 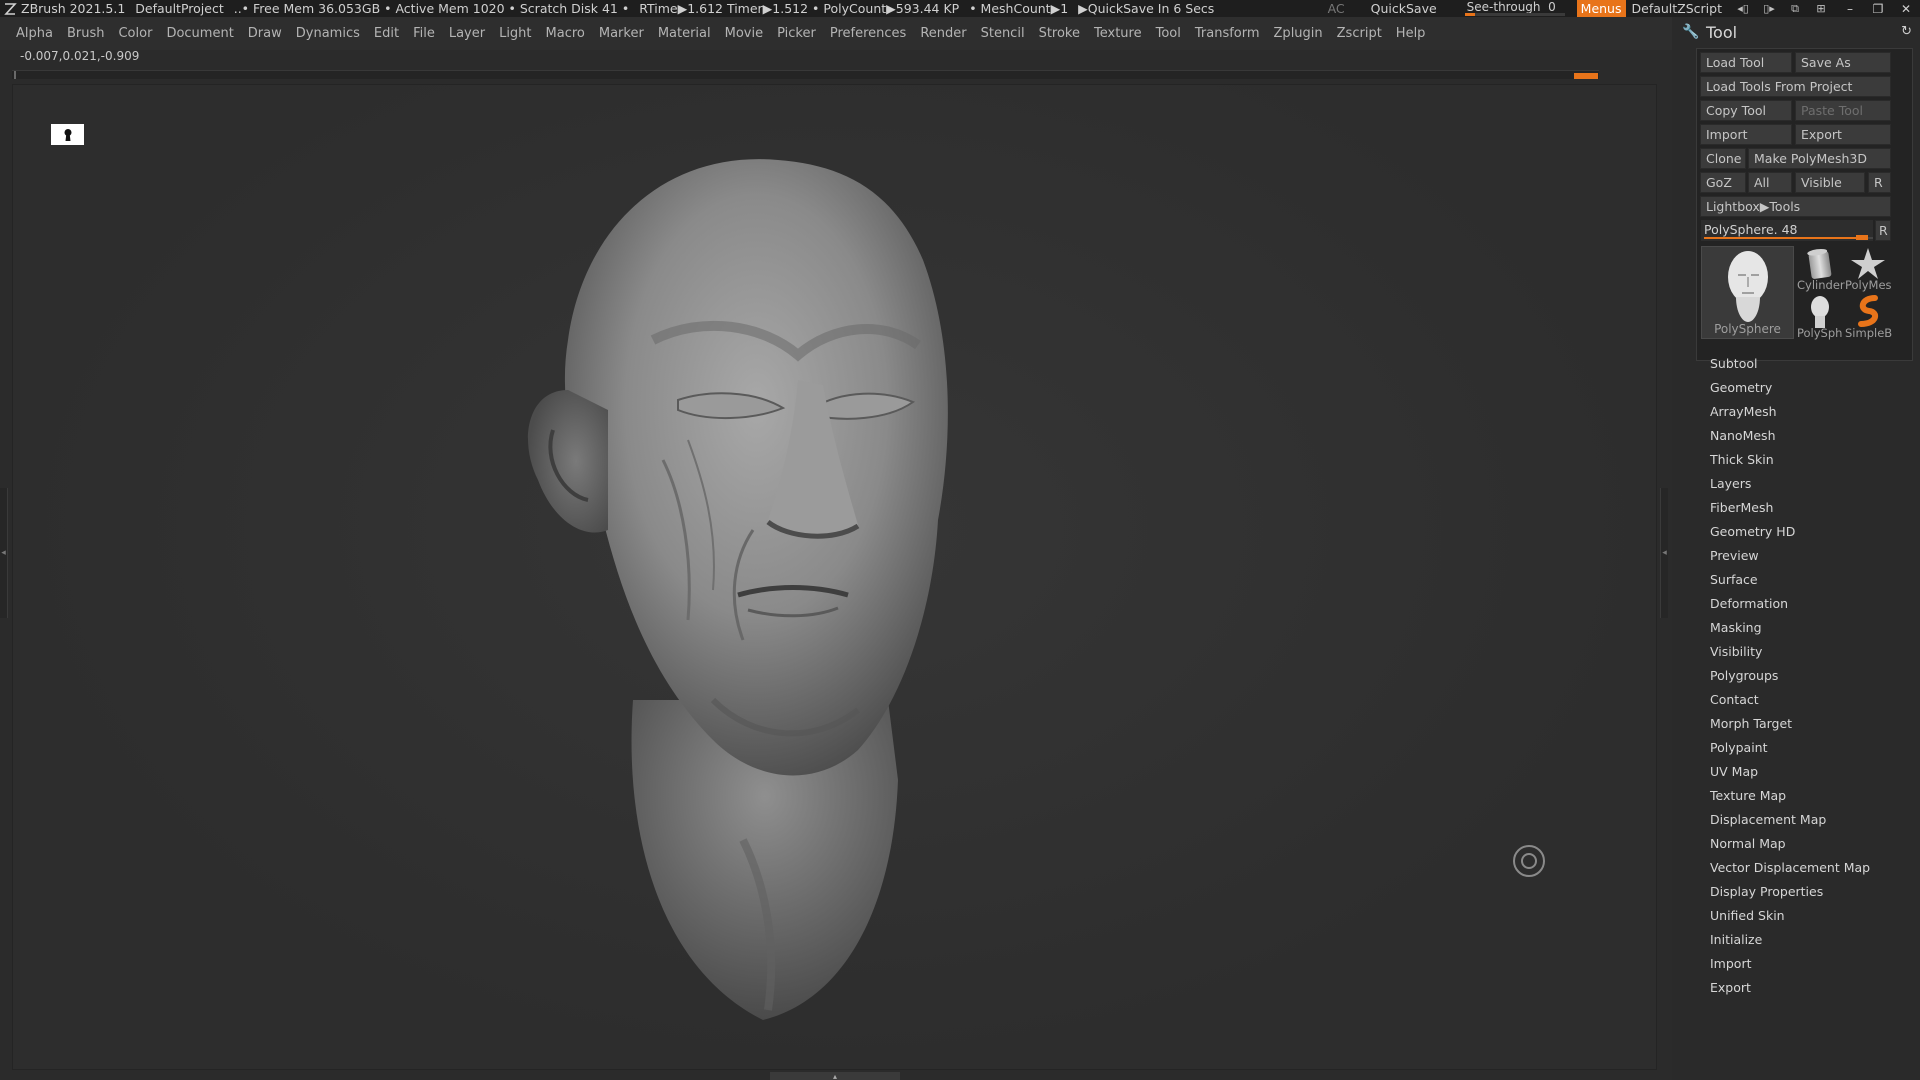 I want to click on minimize-icon: –, so click(x=1850, y=8).